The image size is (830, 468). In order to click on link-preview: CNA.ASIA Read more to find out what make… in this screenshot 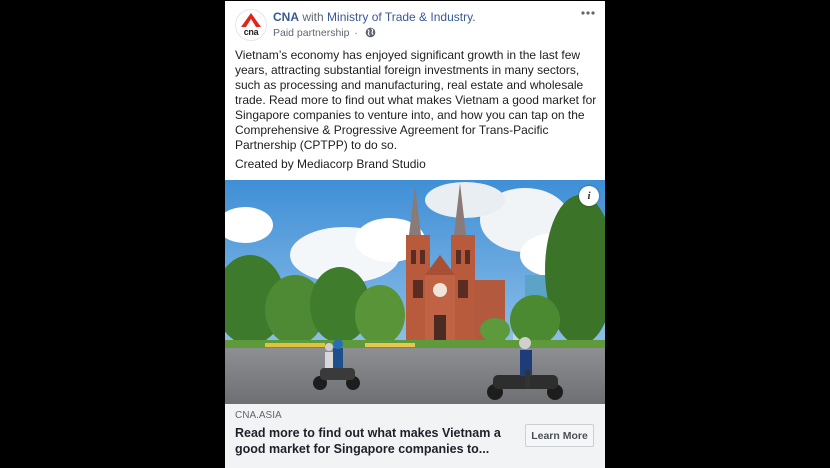, I will do `click(415, 436)`.